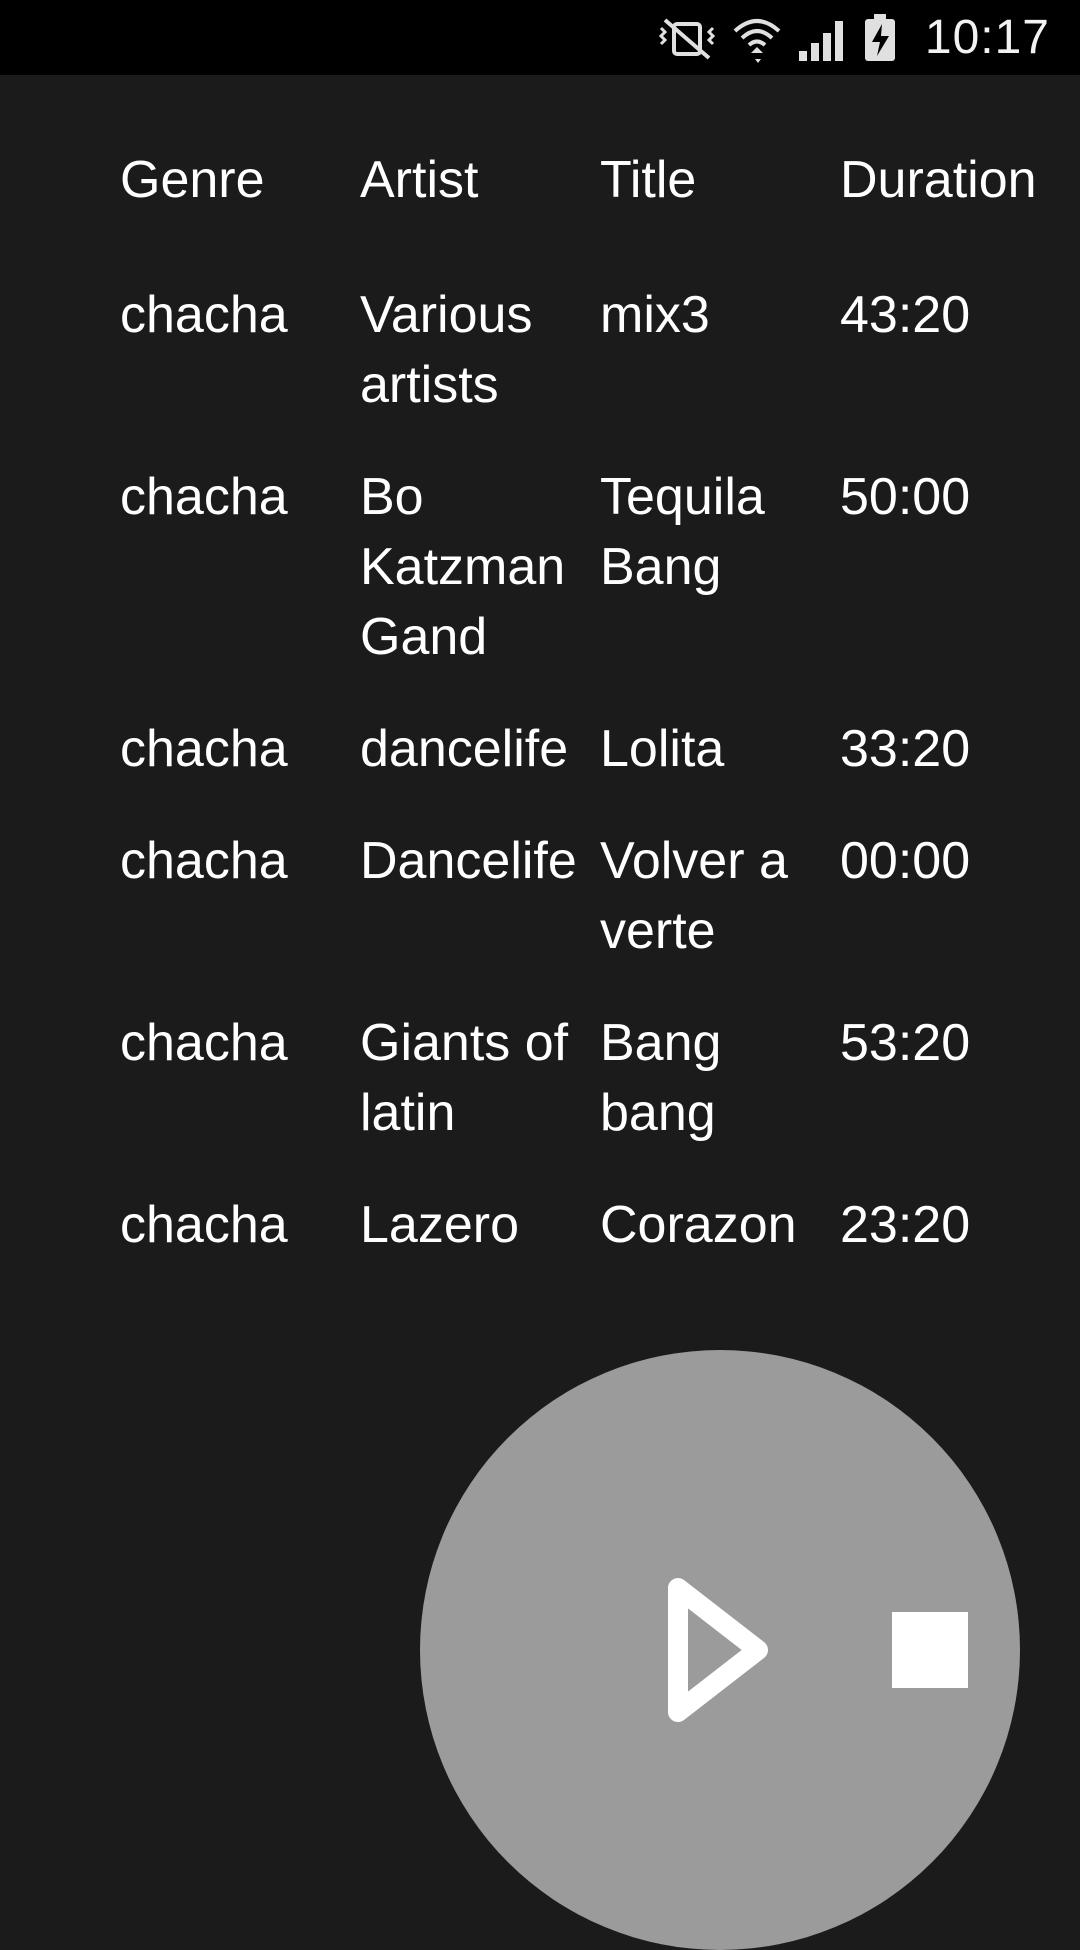  I want to click on signal-icon, so click(820, 40).